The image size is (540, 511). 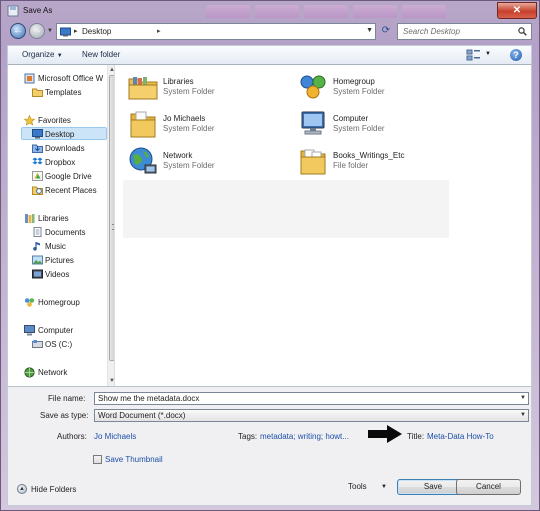 I want to click on search-icon, so click(x=522, y=31).